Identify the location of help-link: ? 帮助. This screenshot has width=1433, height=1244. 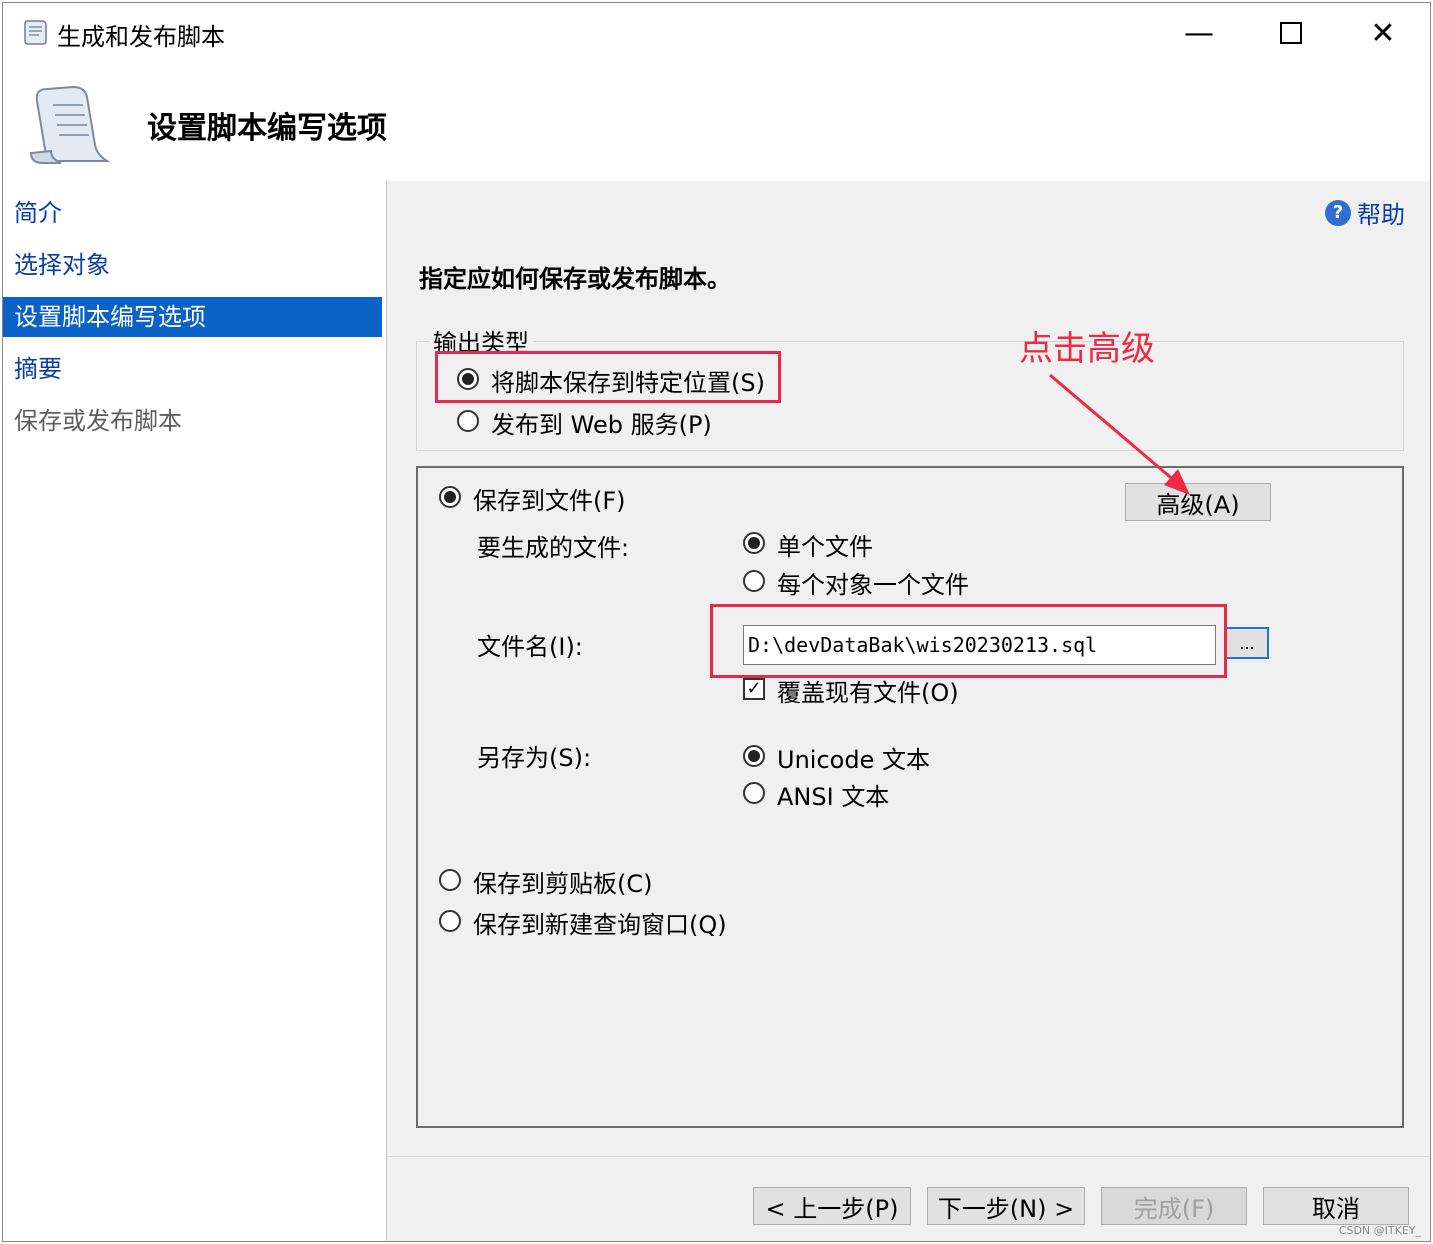
(1365, 212).